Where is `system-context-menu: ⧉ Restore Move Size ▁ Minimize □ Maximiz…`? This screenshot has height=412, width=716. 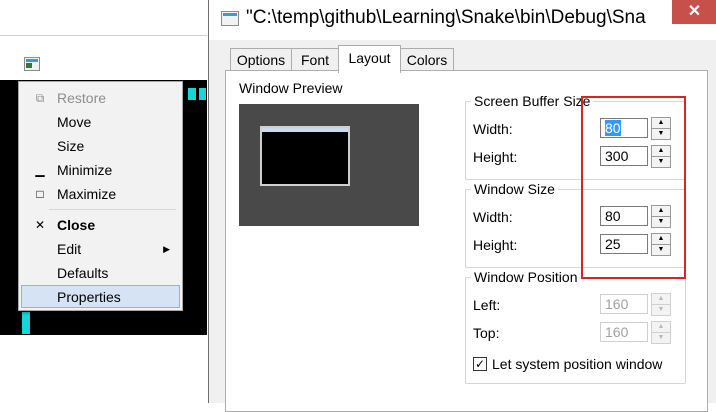 system-context-menu: ⧉ Restore Move Size ▁ Minimize □ Maximiz… is located at coordinates (100, 196).